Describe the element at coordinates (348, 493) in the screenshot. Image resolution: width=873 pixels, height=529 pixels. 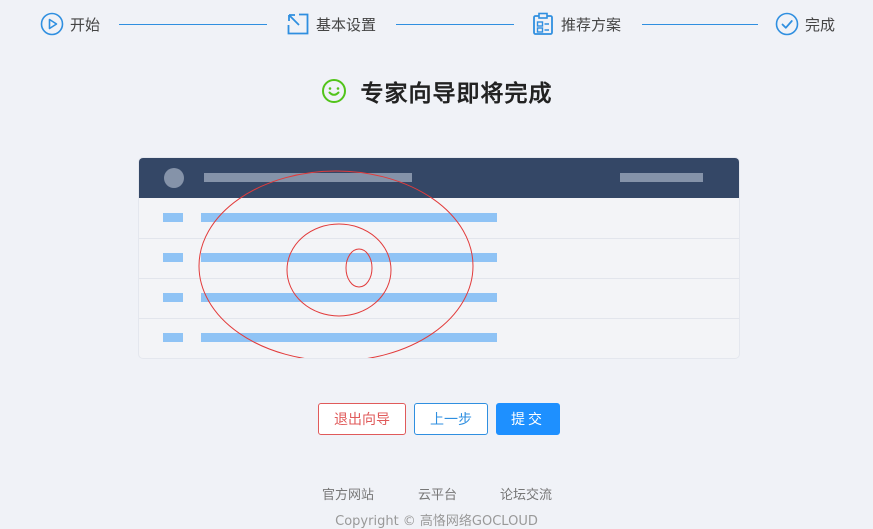
I see `footer-link-official-site: 官方网站` at that location.